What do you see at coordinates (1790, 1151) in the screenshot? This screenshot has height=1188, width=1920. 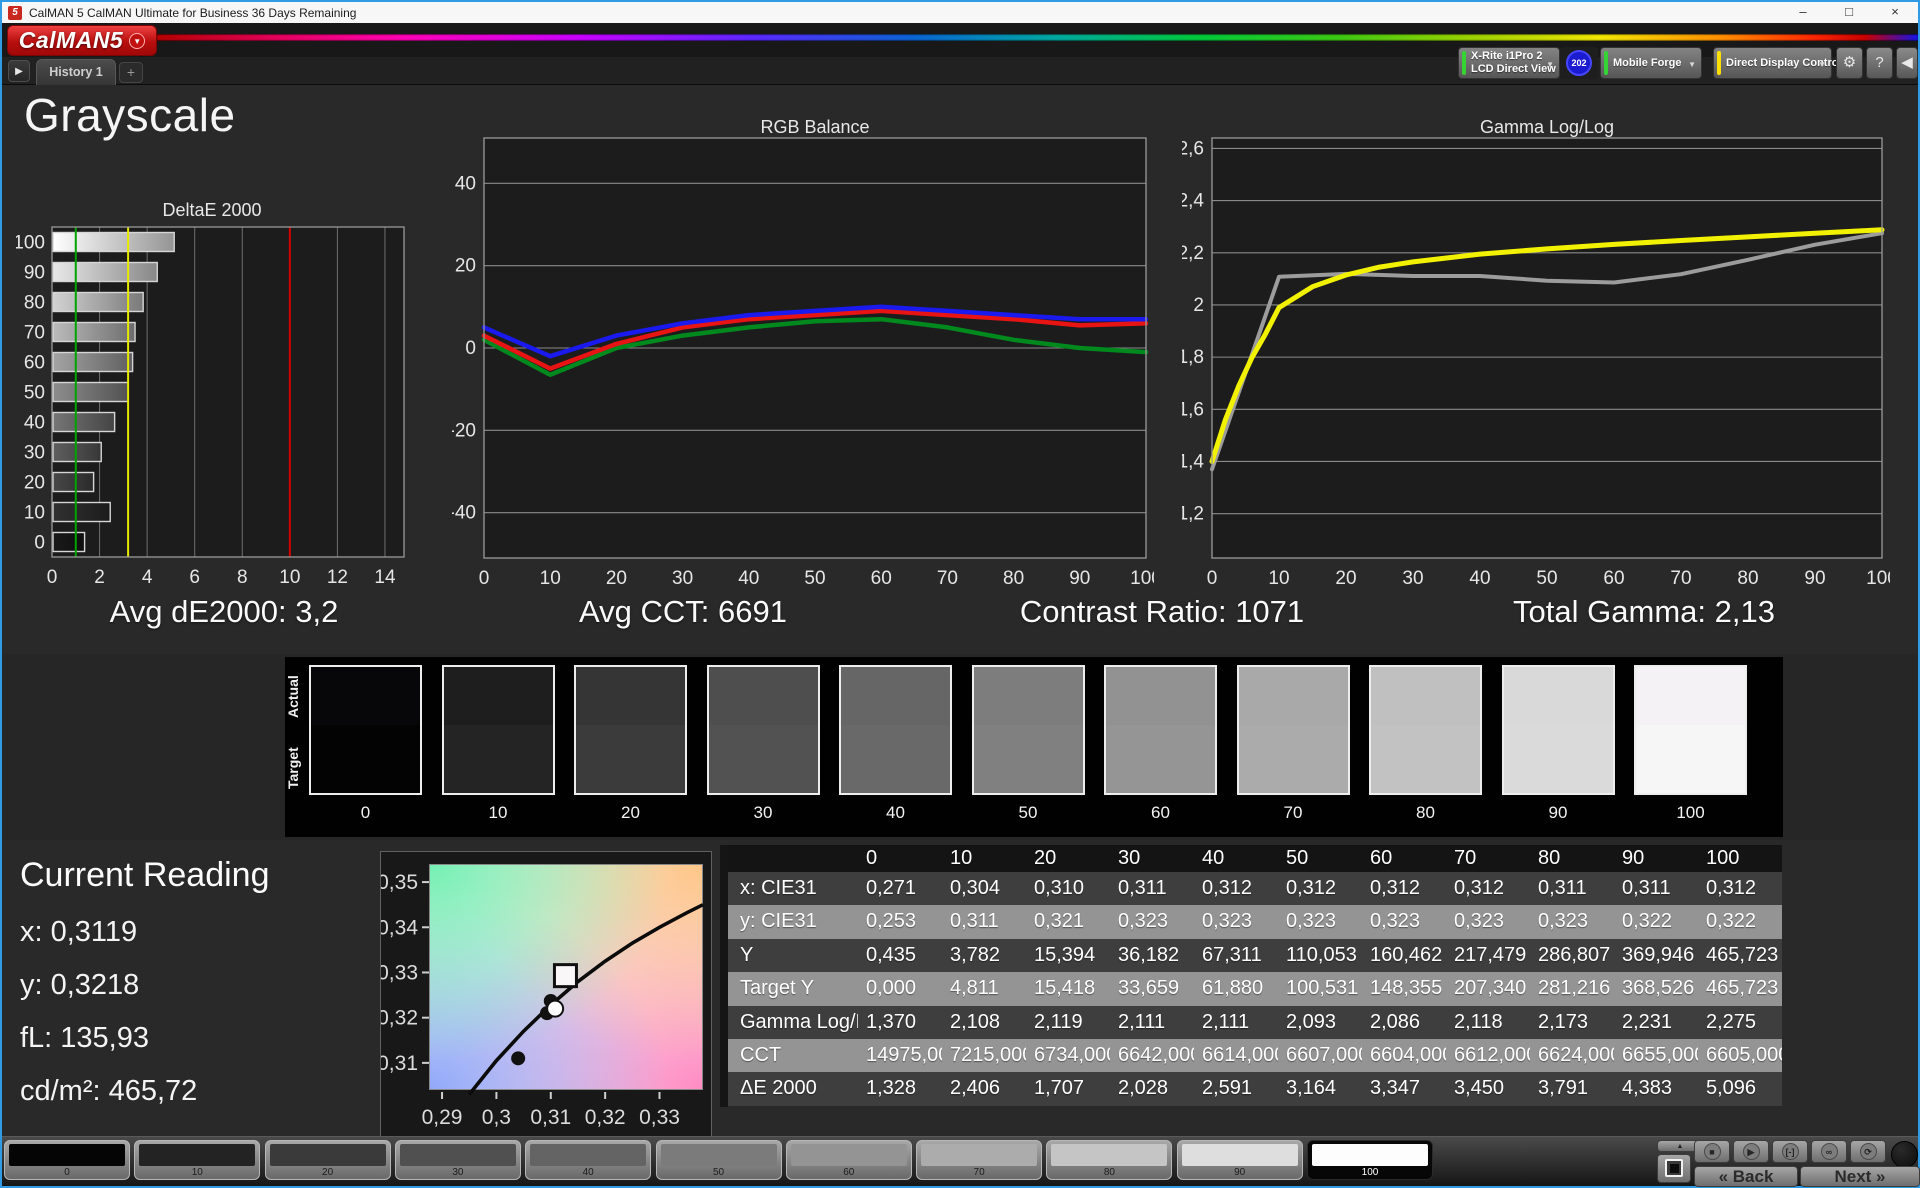 I see `single-measure-button: [-]` at bounding box center [1790, 1151].